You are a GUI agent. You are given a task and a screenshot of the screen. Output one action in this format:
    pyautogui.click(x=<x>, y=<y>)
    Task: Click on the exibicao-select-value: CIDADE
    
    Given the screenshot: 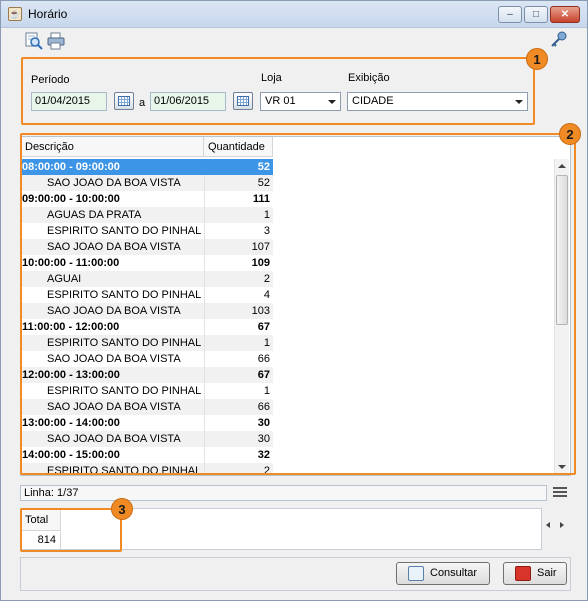 What is the action you would take?
    pyautogui.click(x=373, y=101)
    